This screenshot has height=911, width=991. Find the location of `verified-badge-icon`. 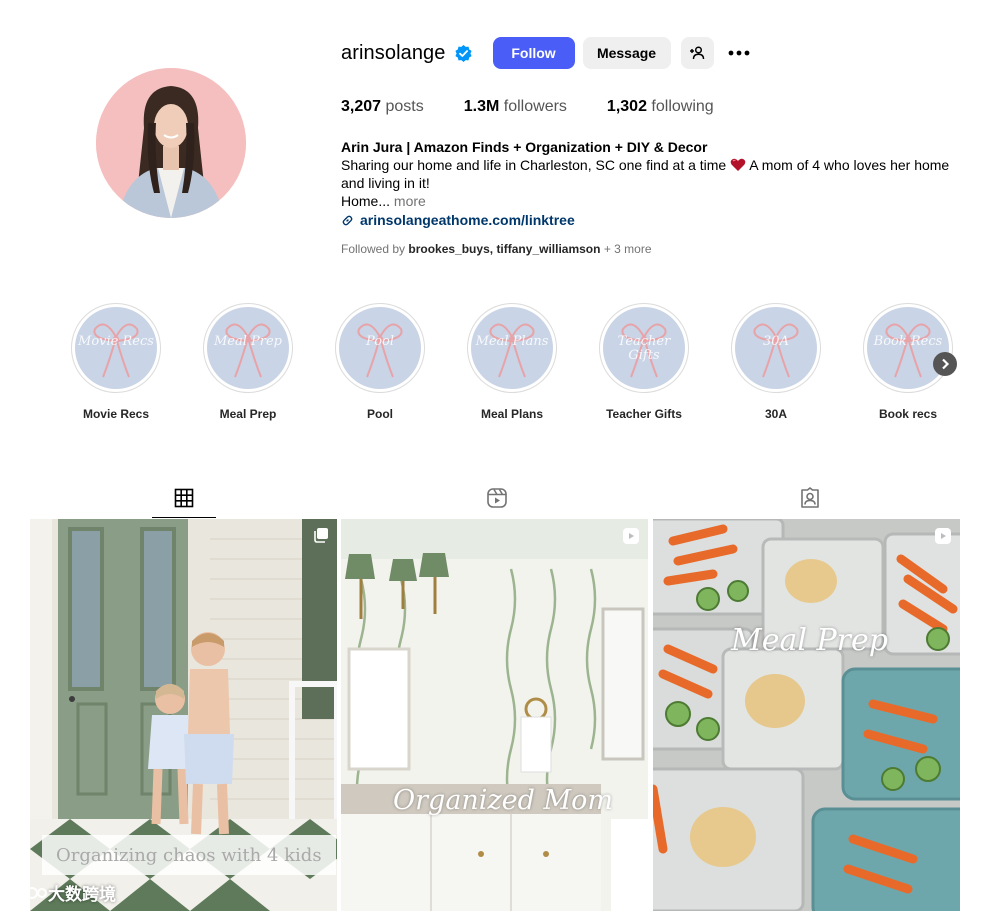

verified-badge-icon is located at coordinates (463, 53).